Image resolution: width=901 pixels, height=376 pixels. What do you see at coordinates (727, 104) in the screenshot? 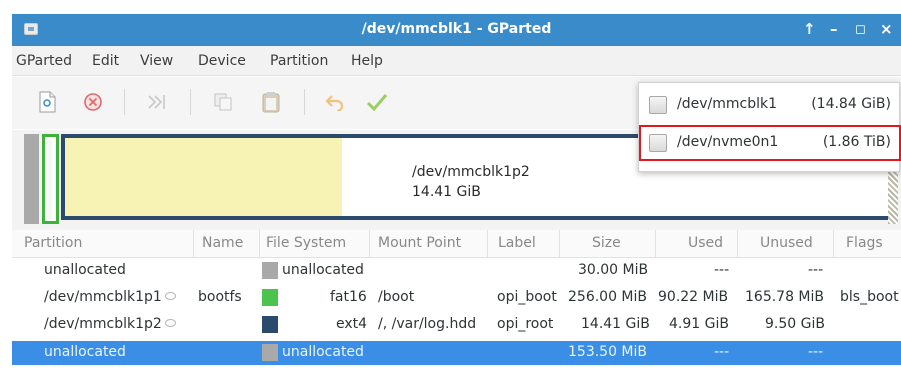
I see `device-name: /dev/mmcblk1` at bounding box center [727, 104].